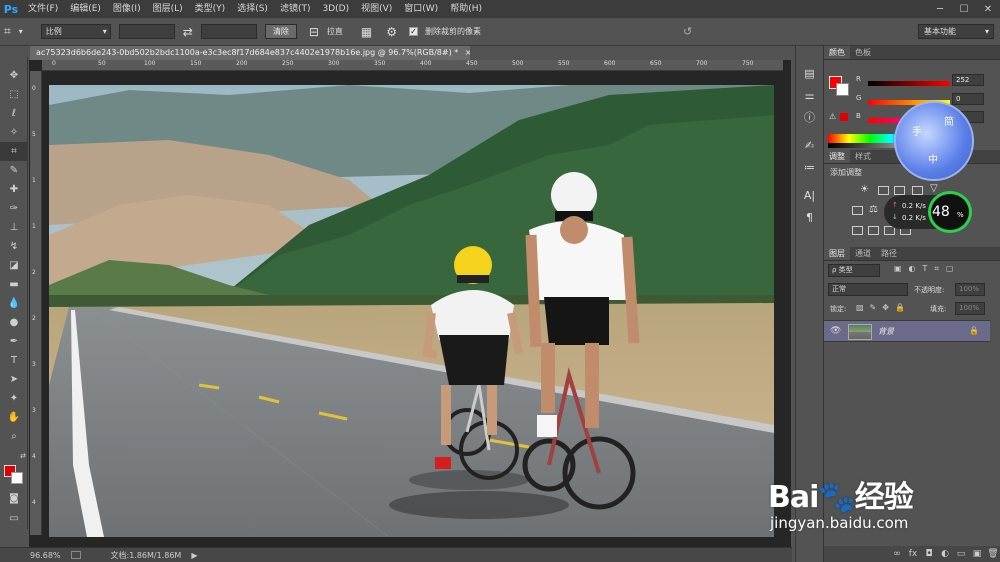 The width and height of the screenshot is (1000, 562). I want to click on eye-icon: 👁, so click(835, 331).